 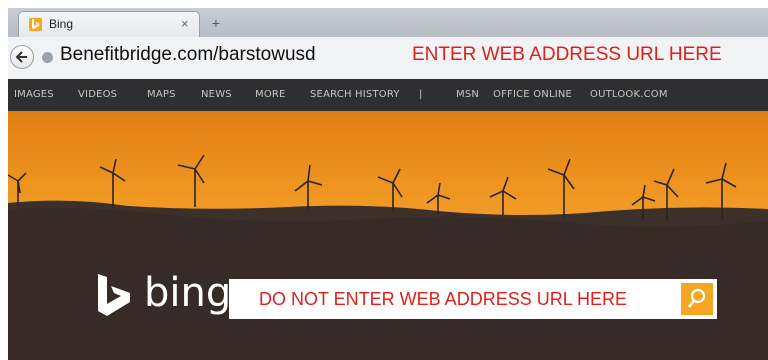 I want to click on tab-bing: Bing ×, so click(x=109, y=24).